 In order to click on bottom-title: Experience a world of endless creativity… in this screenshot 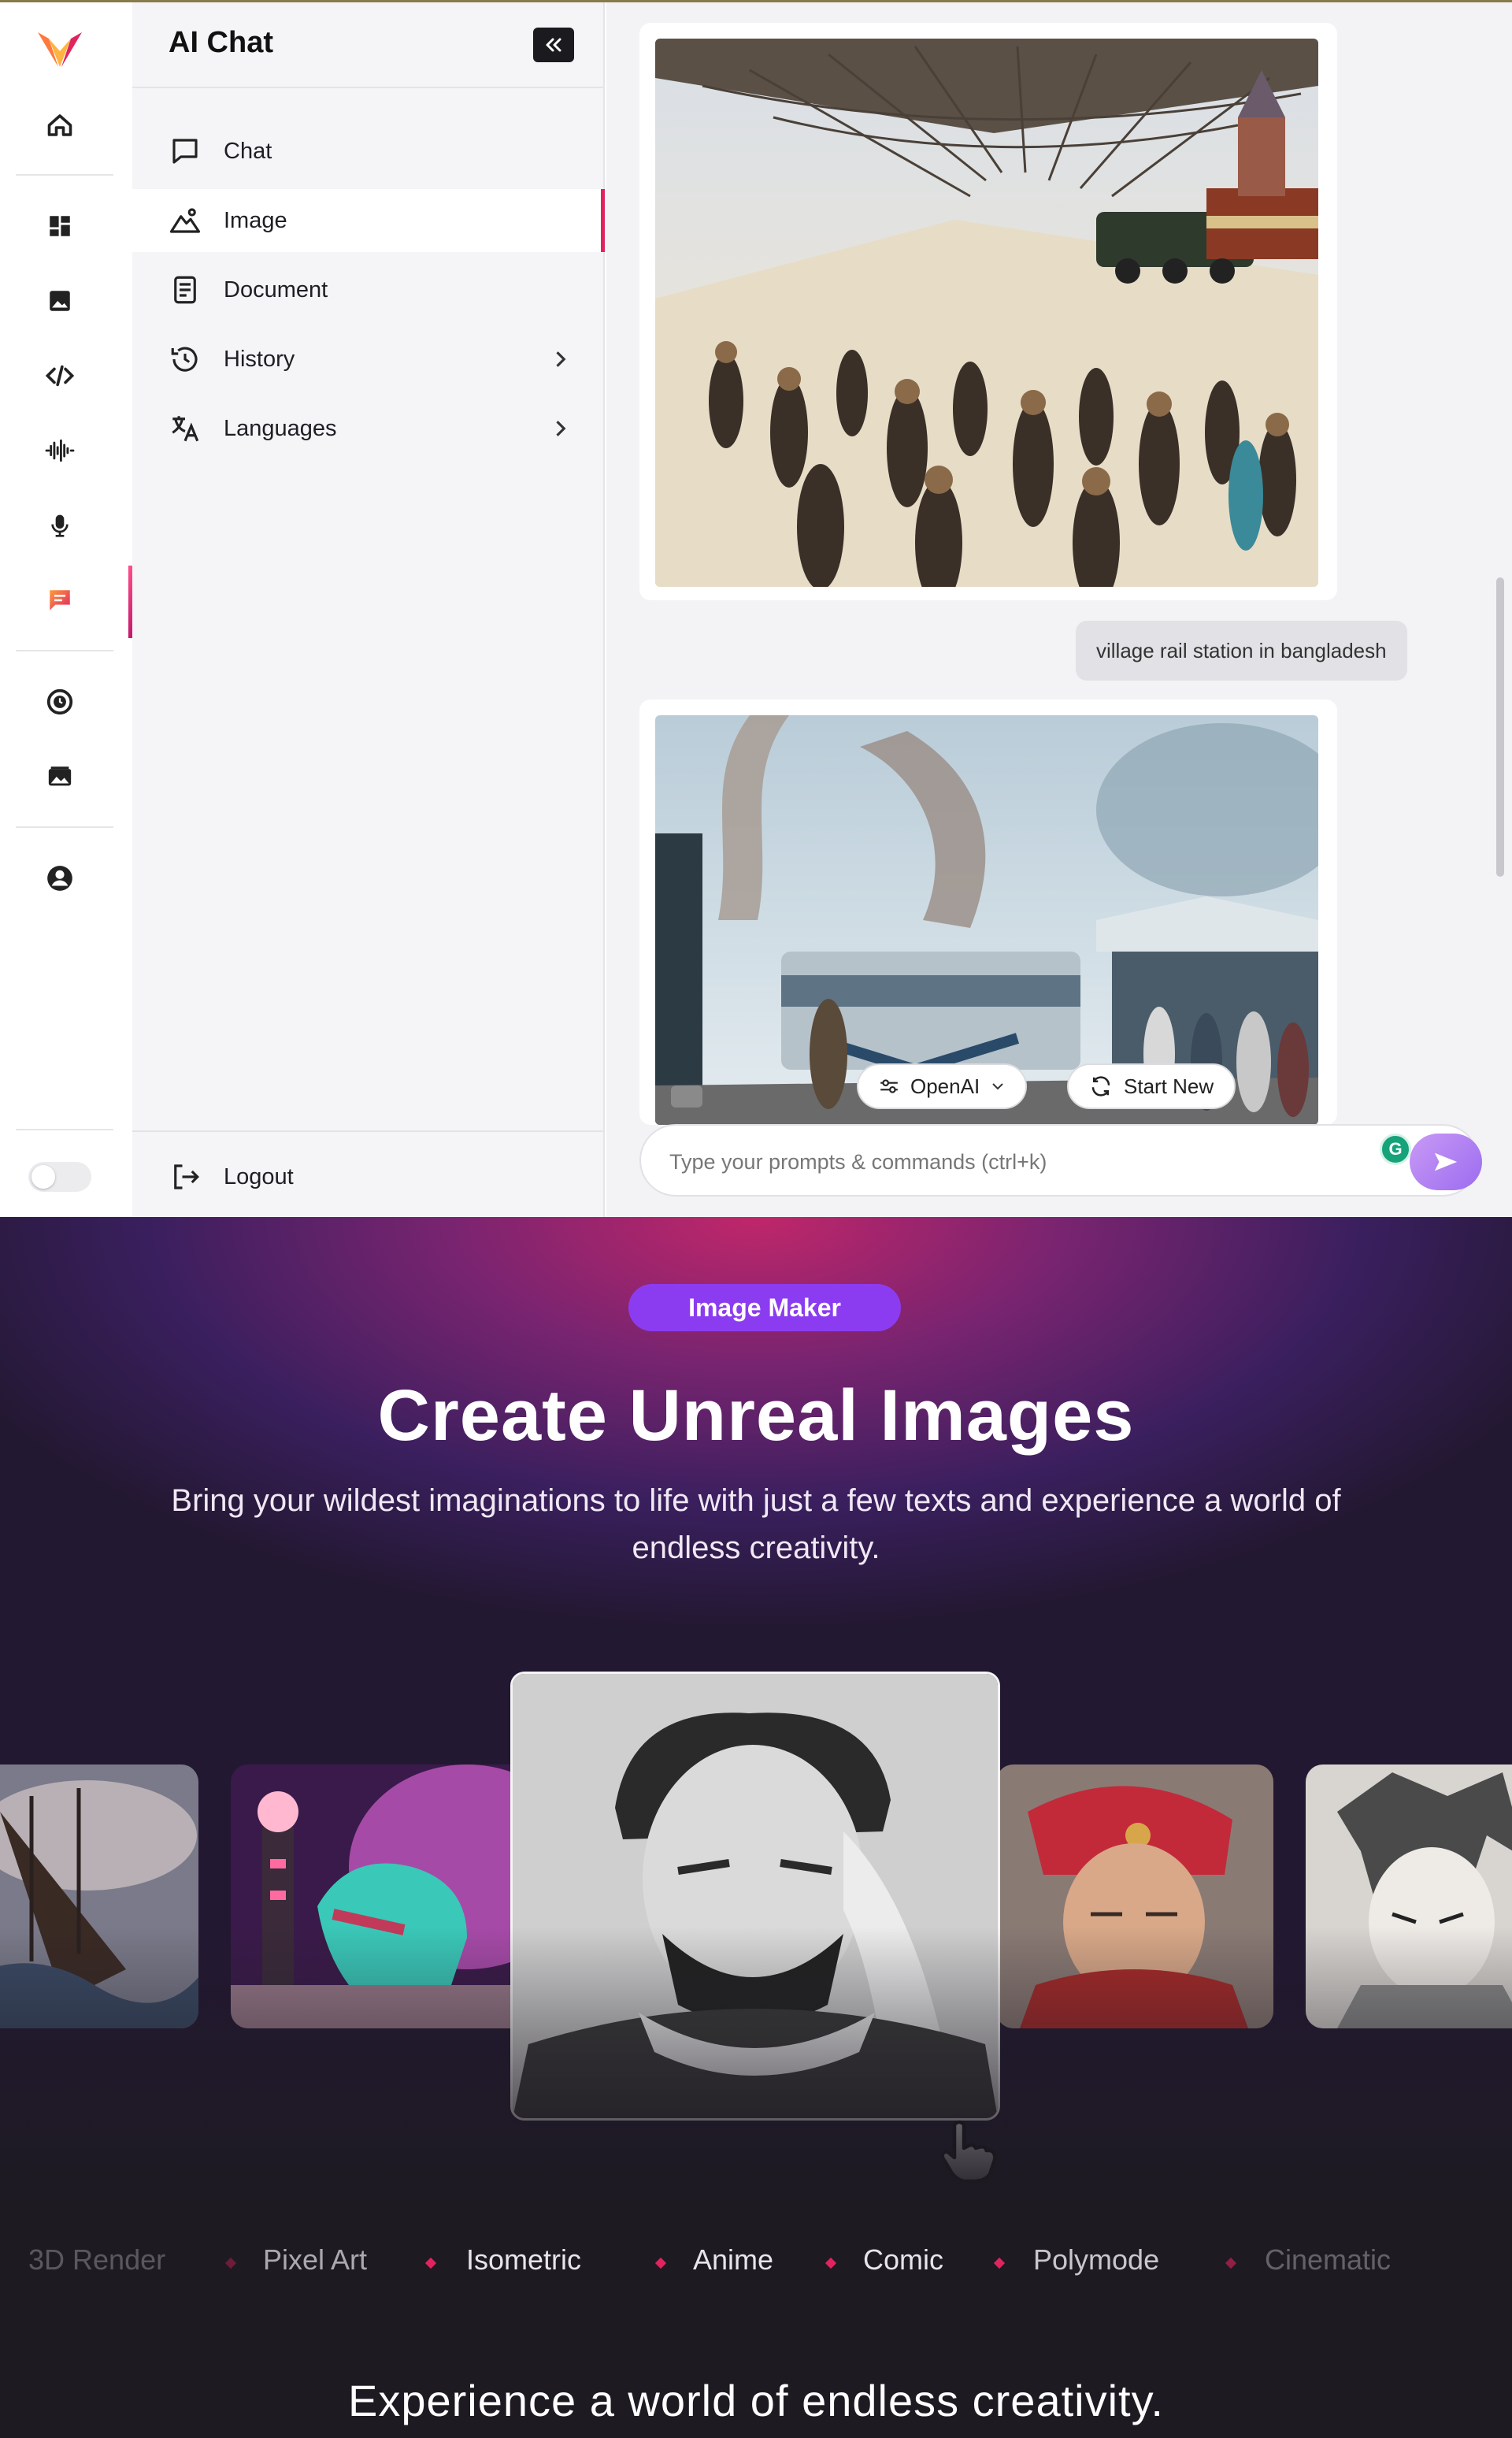, I will do `click(756, 2400)`.